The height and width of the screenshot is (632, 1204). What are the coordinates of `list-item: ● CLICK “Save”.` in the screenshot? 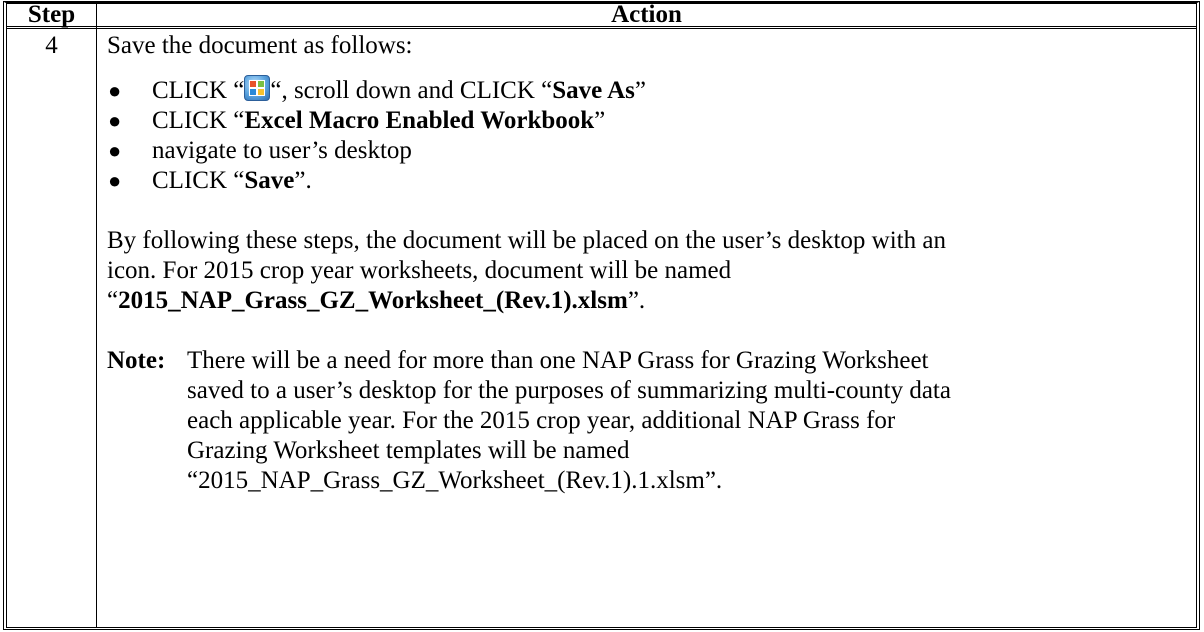 It's located at (649, 181).